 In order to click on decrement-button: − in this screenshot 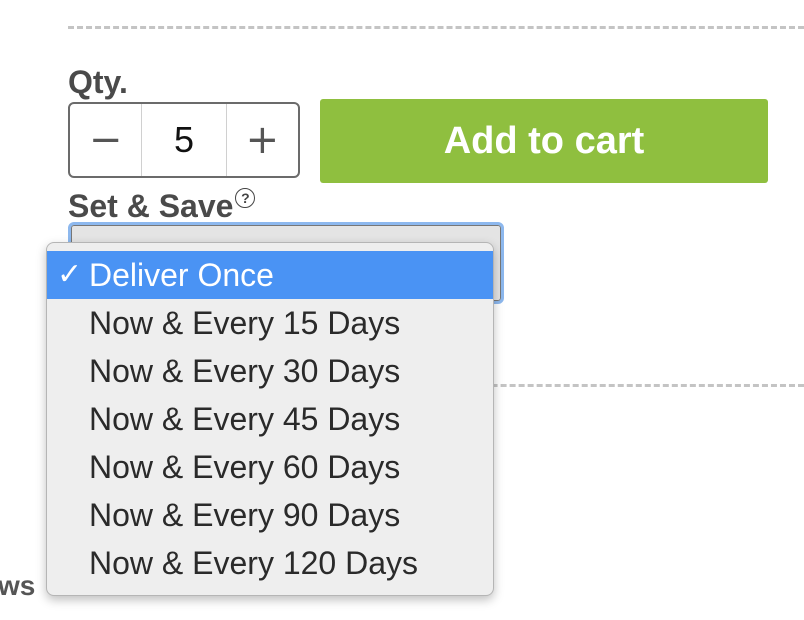, I will do `click(105, 140)`.